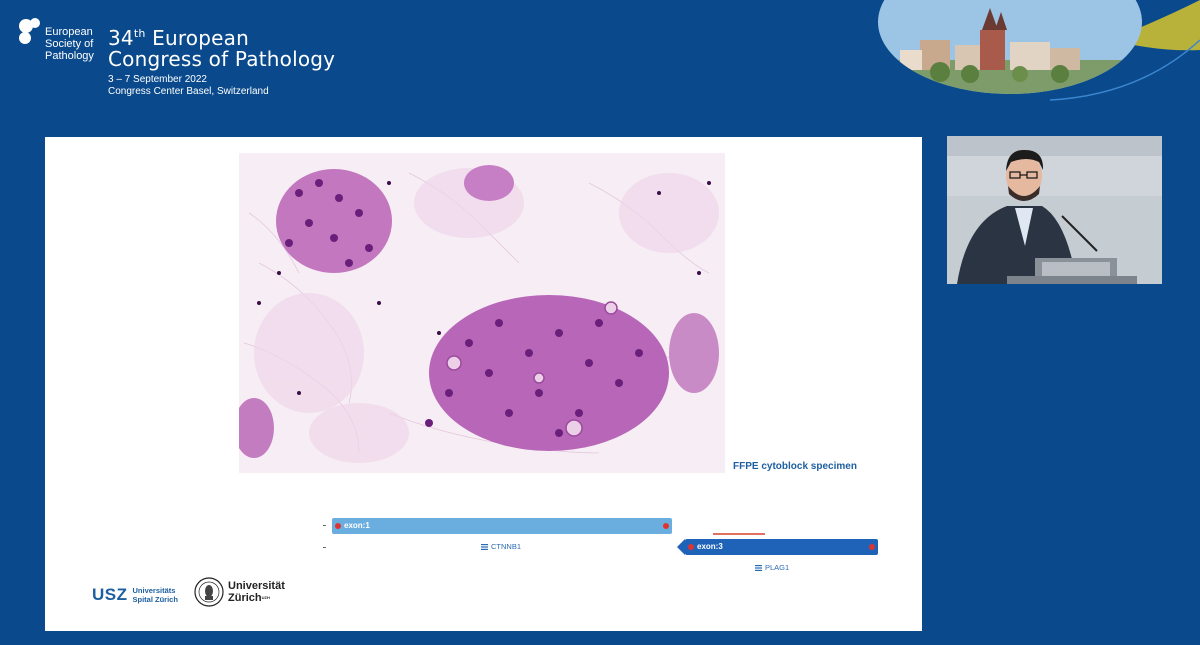 The height and width of the screenshot is (645, 1200). I want to click on plag1-gene-label: PLAG1, so click(772, 567).